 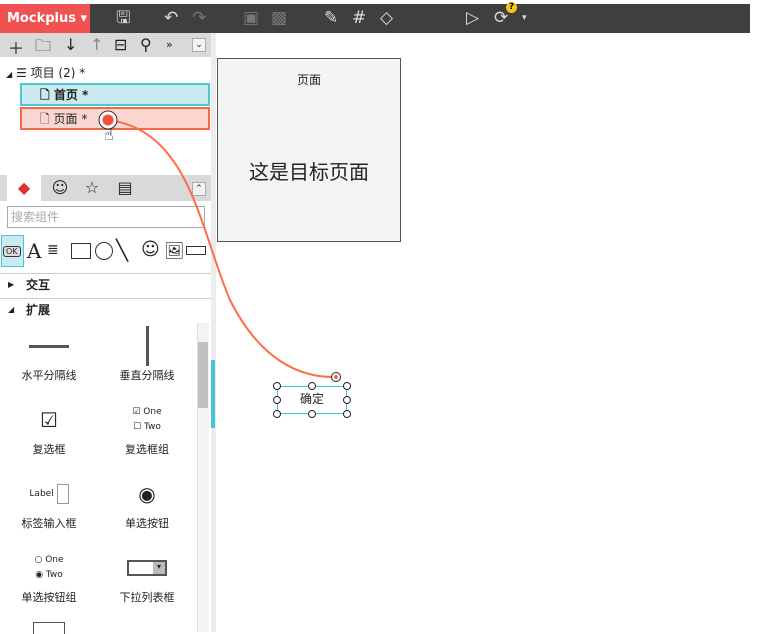 What do you see at coordinates (109, 134) in the screenshot?
I see `hand-cursor-icon: ☝` at bounding box center [109, 134].